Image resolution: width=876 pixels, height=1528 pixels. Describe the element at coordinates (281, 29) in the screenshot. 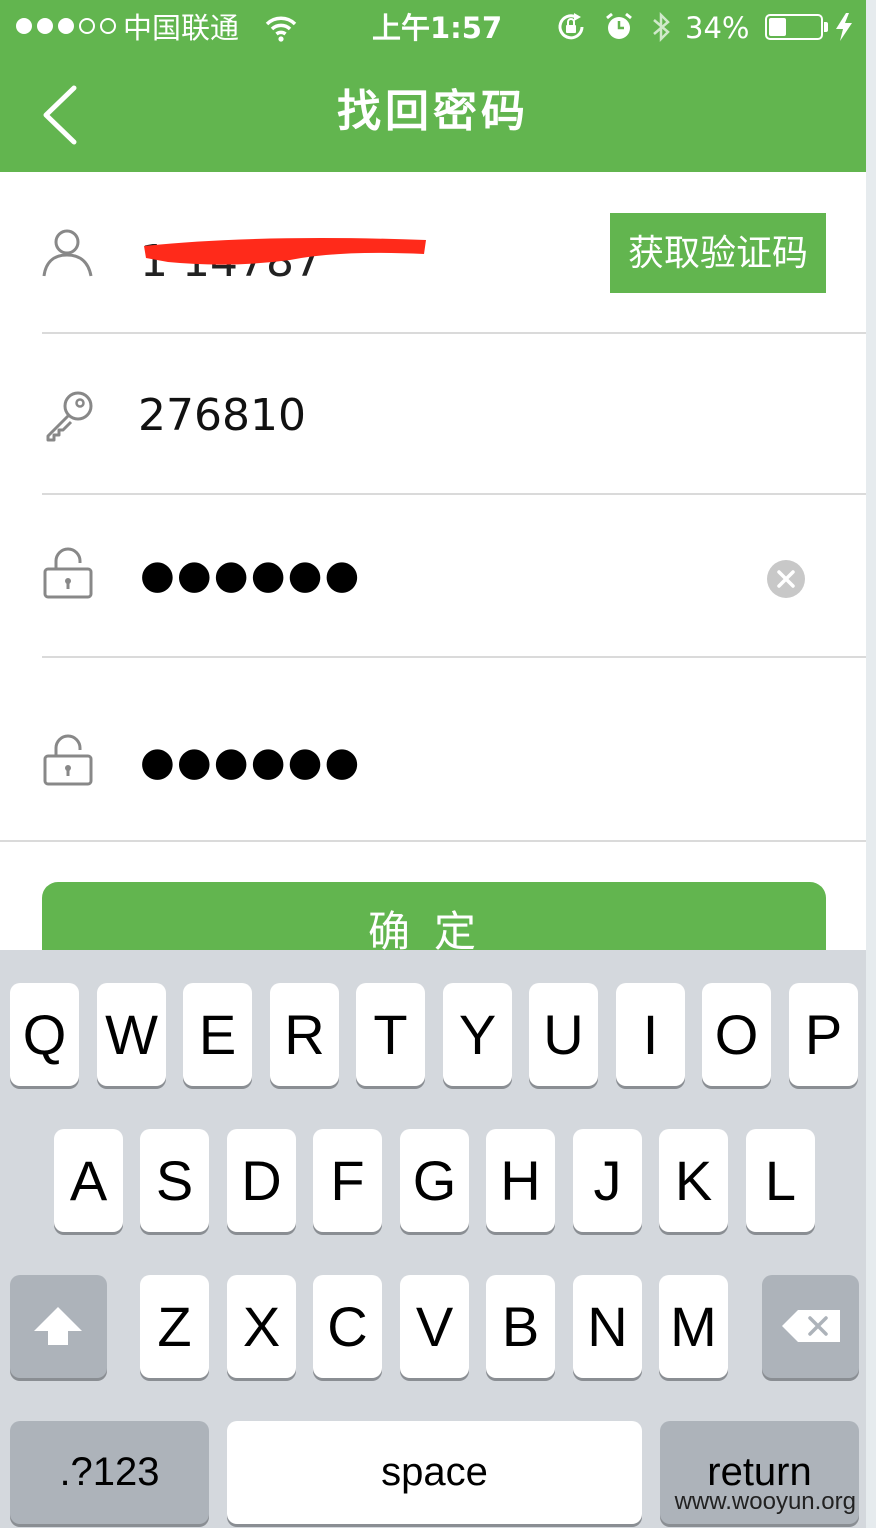

I see `wifi-icon` at that location.